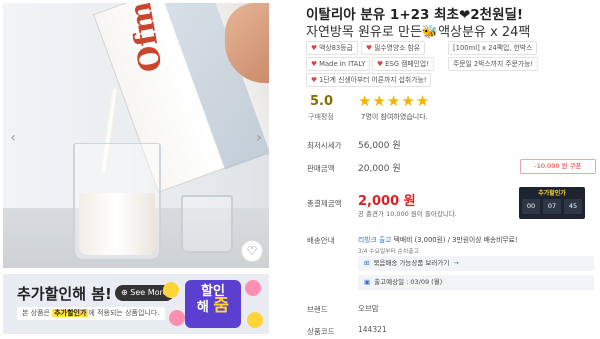 This screenshot has width=600, height=339. Describe the element at coordinates (411, 263) in the screenshot. I see `bundle-link-label: 묶음배송 가능상품 보러가기` at that location.